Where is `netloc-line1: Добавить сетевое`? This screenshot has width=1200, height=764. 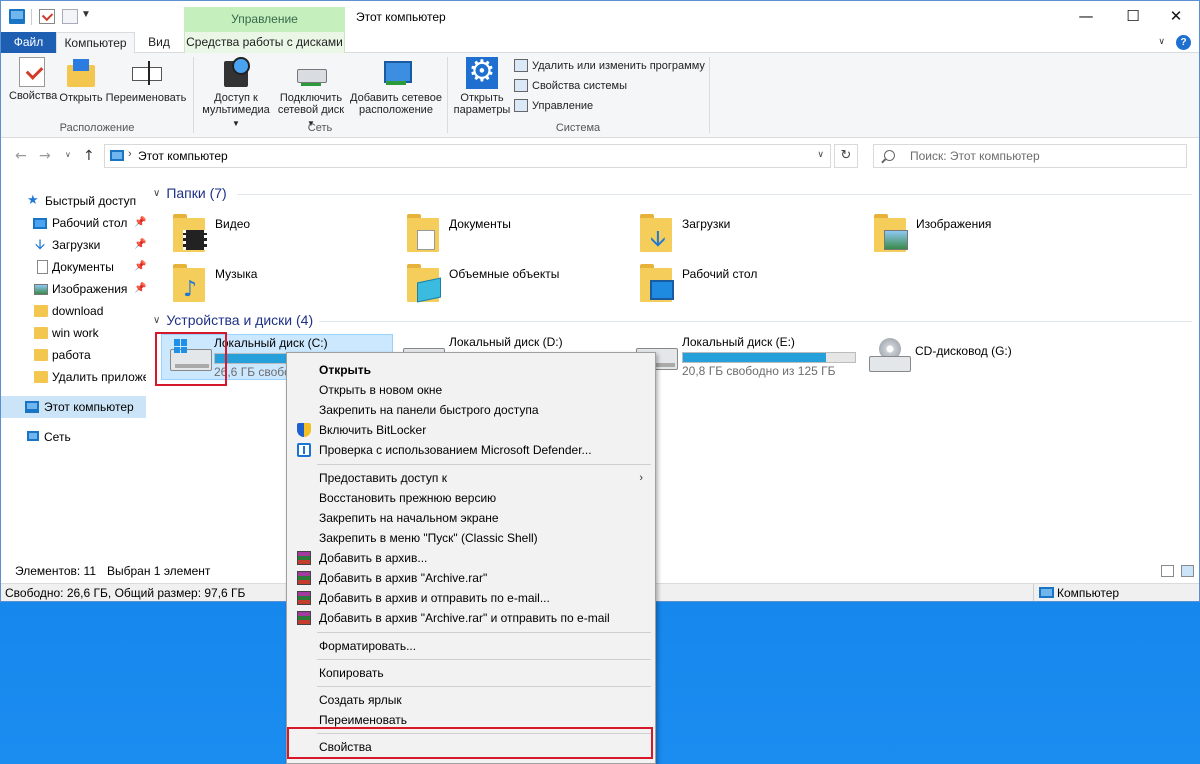
netloc-line1: Добавить сетевое is located at coordinates (396, 98).